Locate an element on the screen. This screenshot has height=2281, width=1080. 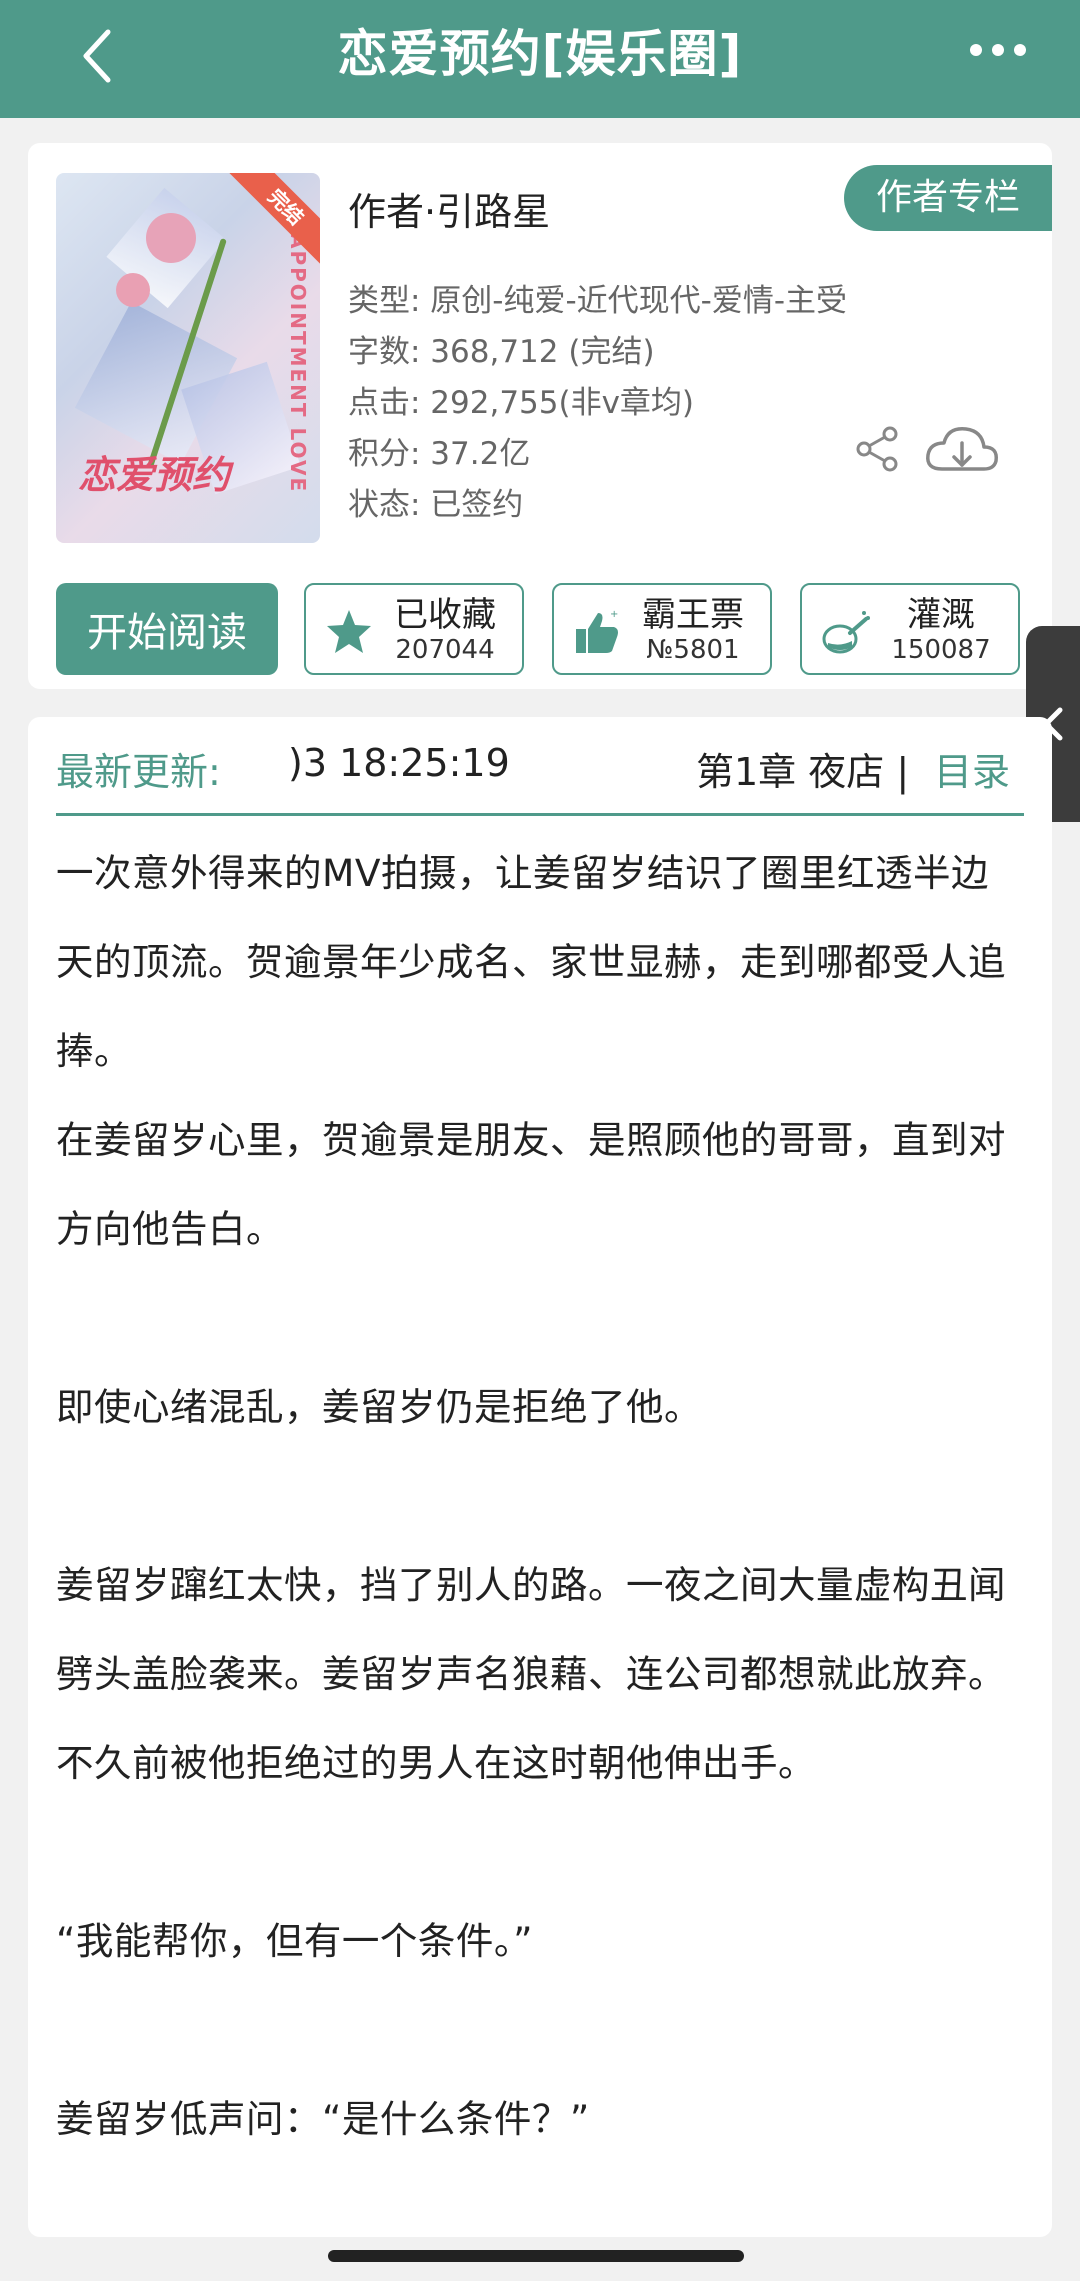
water-count: 150087 is located at coordinates (941, 650).